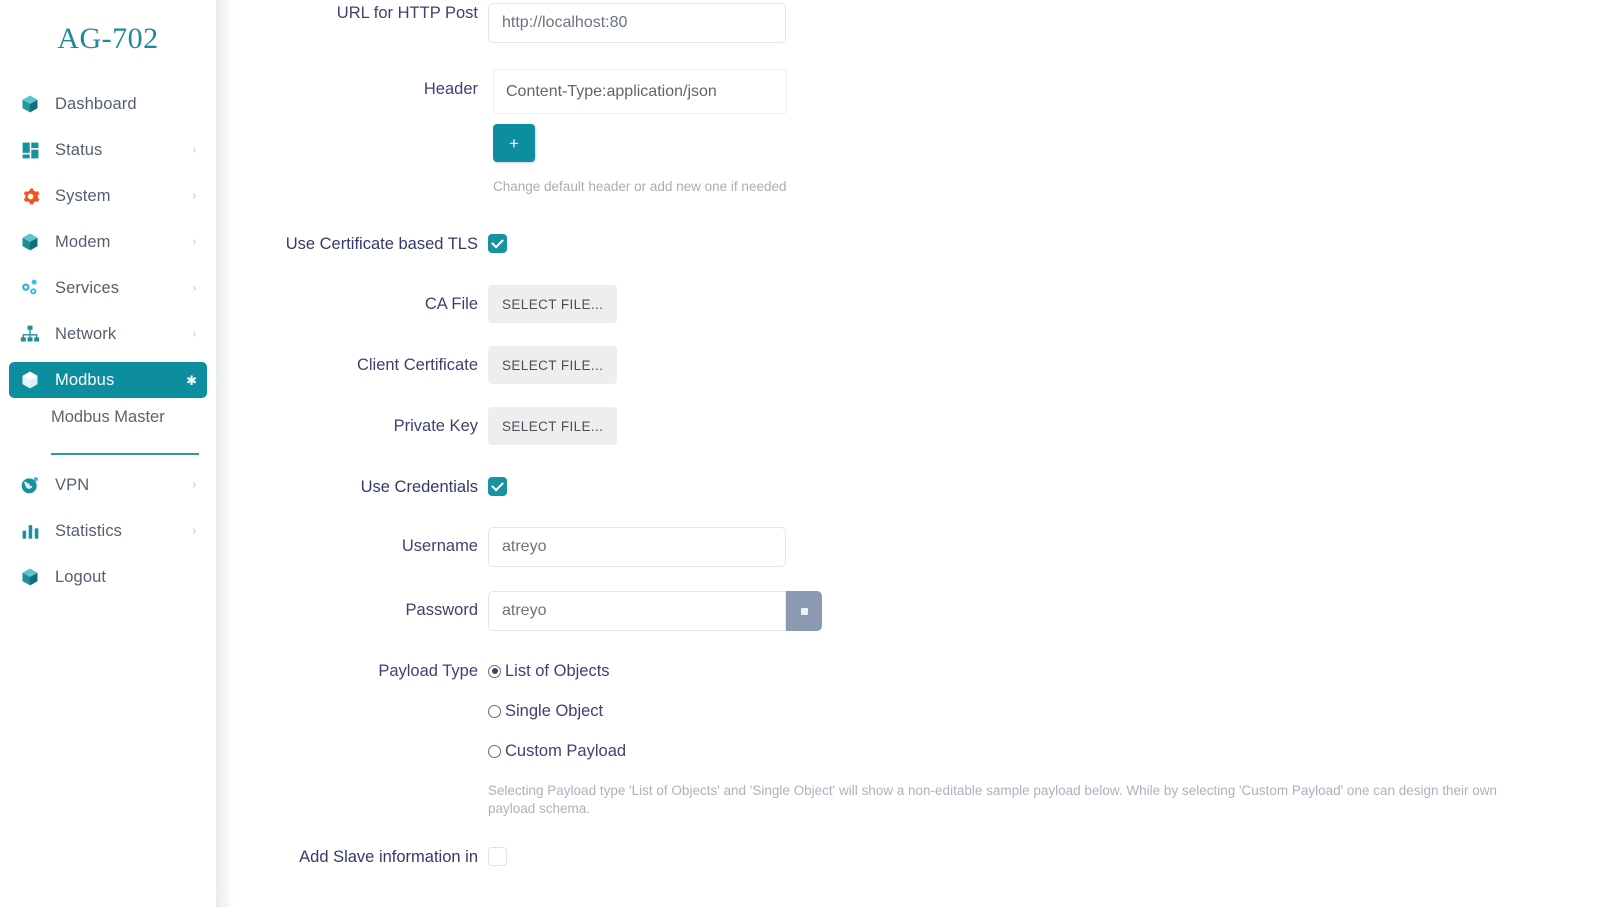 The image size is (1600, 907). I want to click on sidebar-item-label: System, so click(83, 195).